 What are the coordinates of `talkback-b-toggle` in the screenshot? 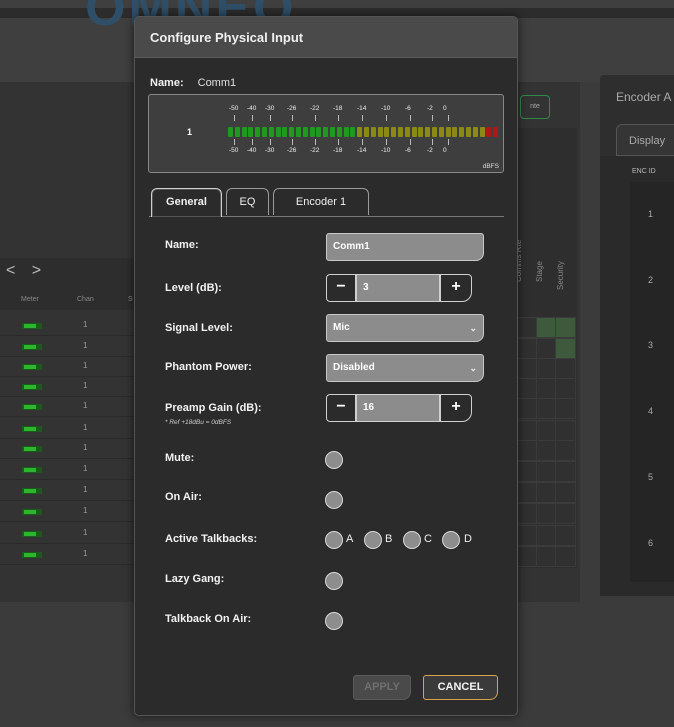 It's located at (373, 540).